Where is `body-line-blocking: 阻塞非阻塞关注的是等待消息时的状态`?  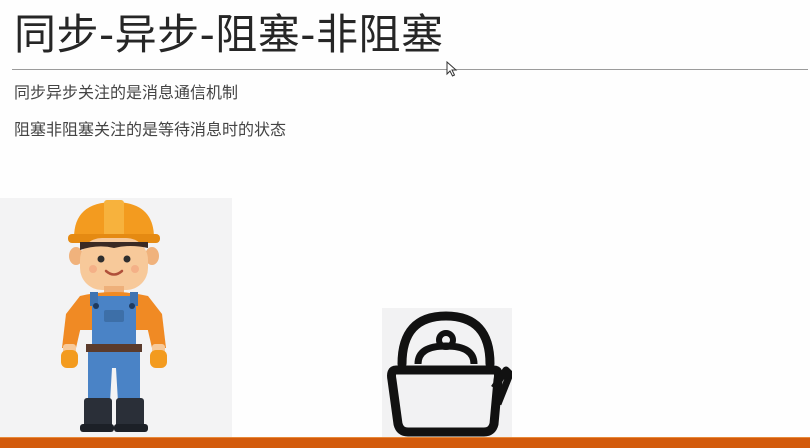
body-line-blocking: 阻塞非阻塞关注的是等待消息时的状态 is located at coordinates (150, 129).